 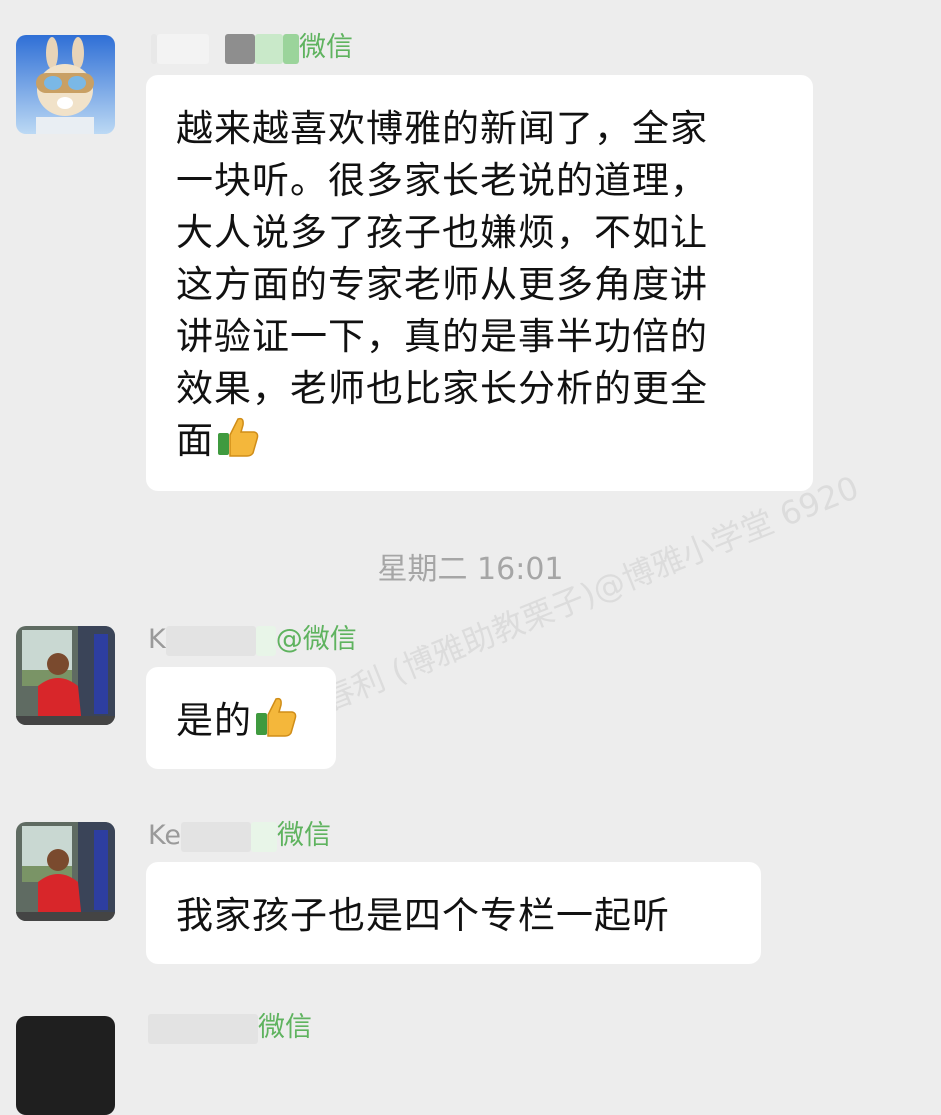 I want to click on message-text: 是的, so click(x=214, y=720).